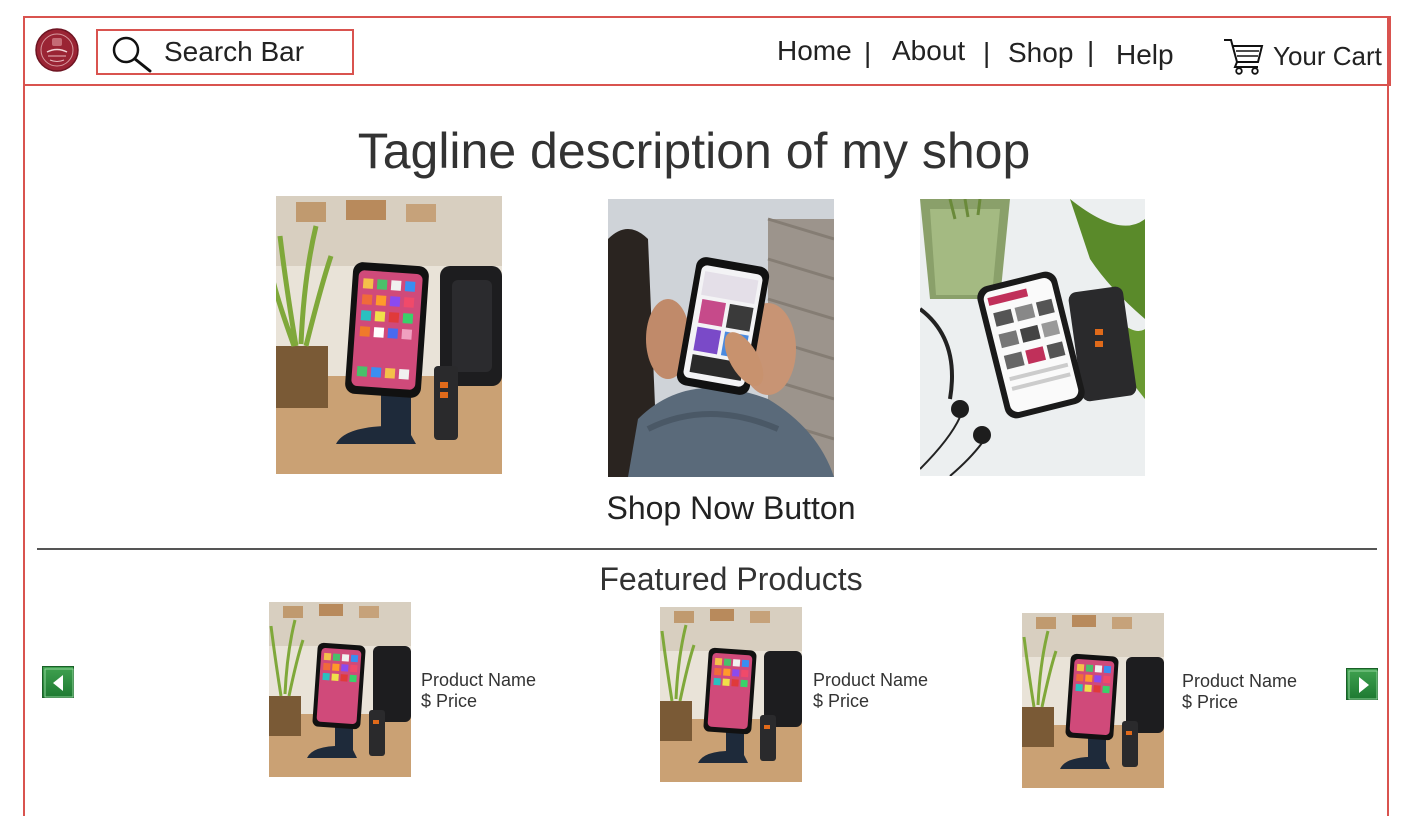  I want to click on carousel-next-button, so click(1362, 684).